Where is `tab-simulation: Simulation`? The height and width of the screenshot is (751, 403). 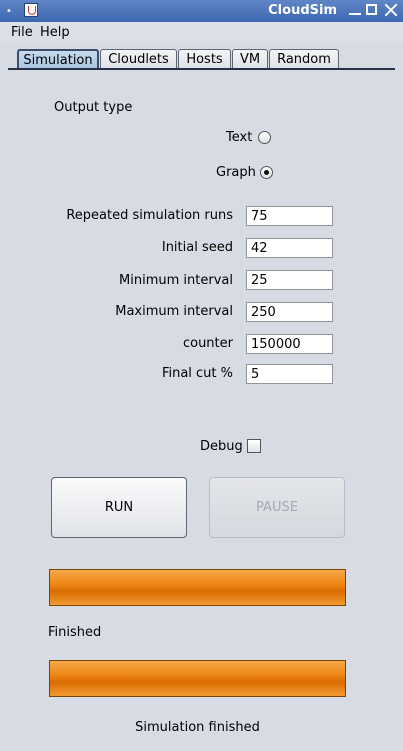 tab-simulation: Simulation is located at coordinates (58, 59).